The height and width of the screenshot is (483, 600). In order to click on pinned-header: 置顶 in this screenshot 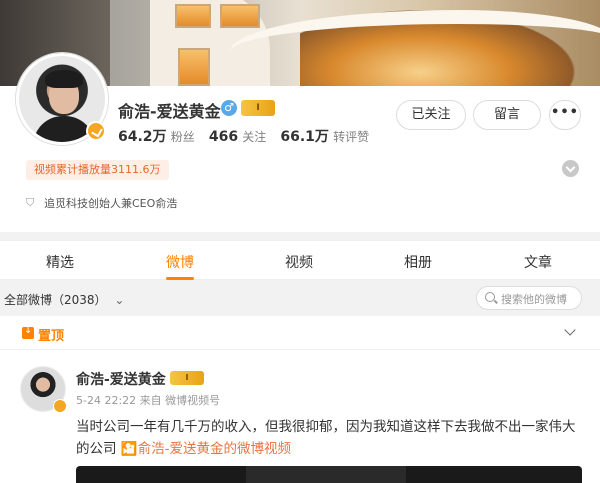, I will do `click(300, 333)`.